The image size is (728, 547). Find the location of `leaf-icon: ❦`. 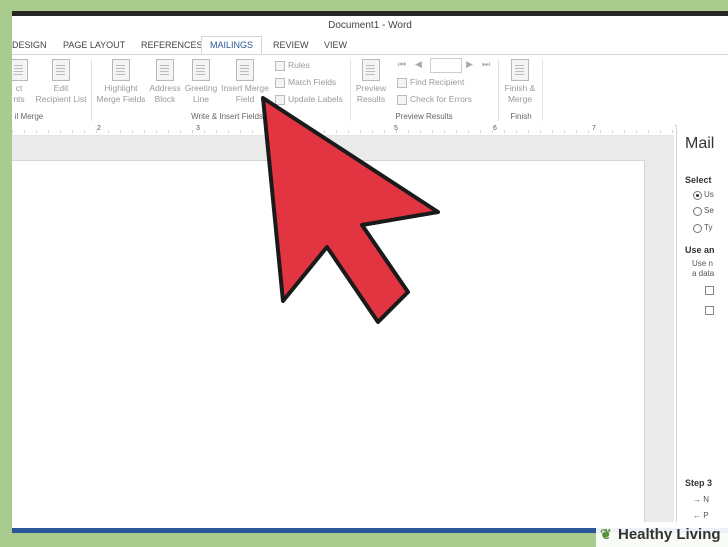

leaf-icon: ❦ is located at coordinates (606, 534).